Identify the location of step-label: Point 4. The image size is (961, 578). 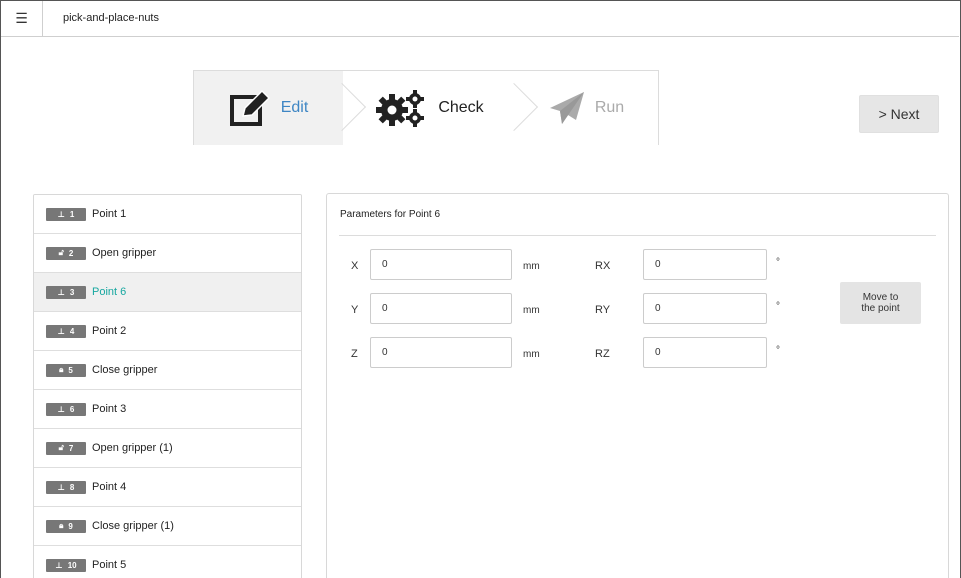
(109, 487).